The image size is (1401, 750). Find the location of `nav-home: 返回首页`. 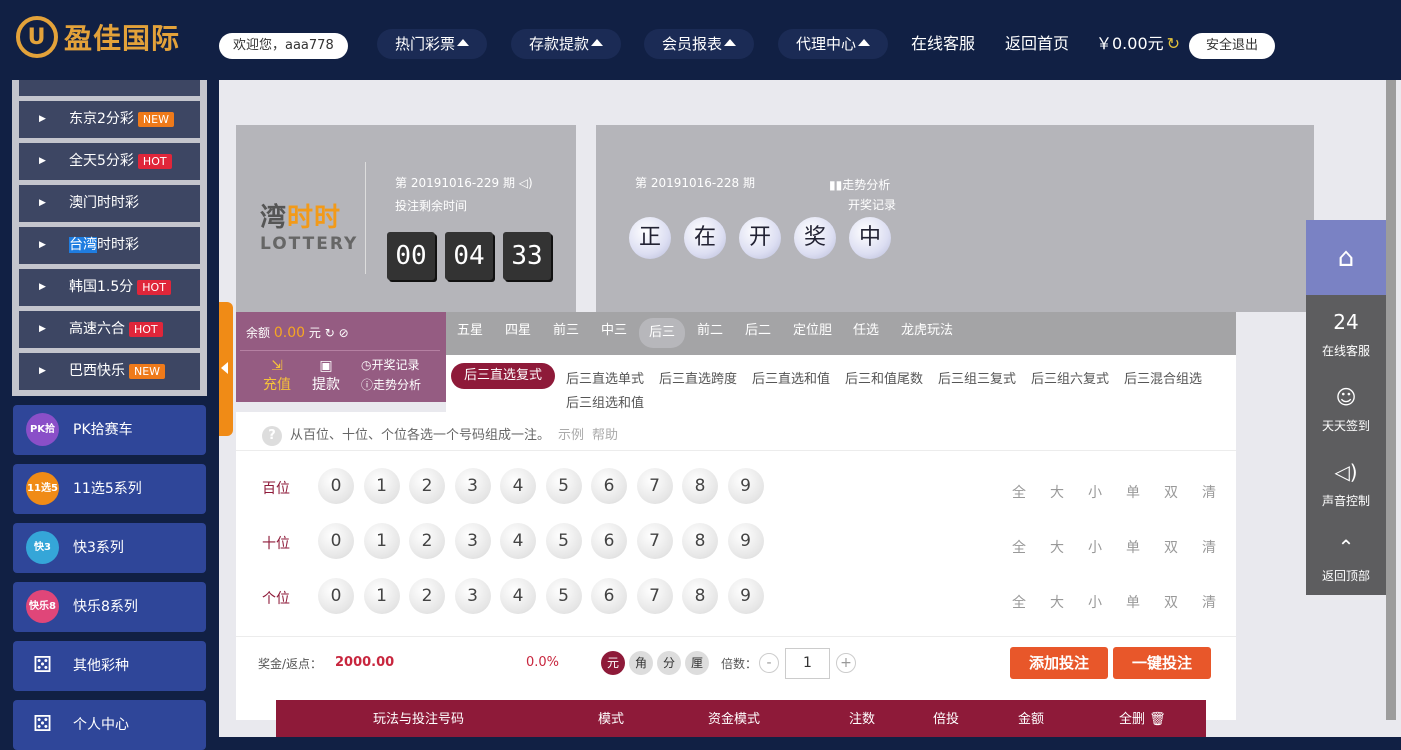

nav-home: 返回首页 is located at coordinates (1037, 44).